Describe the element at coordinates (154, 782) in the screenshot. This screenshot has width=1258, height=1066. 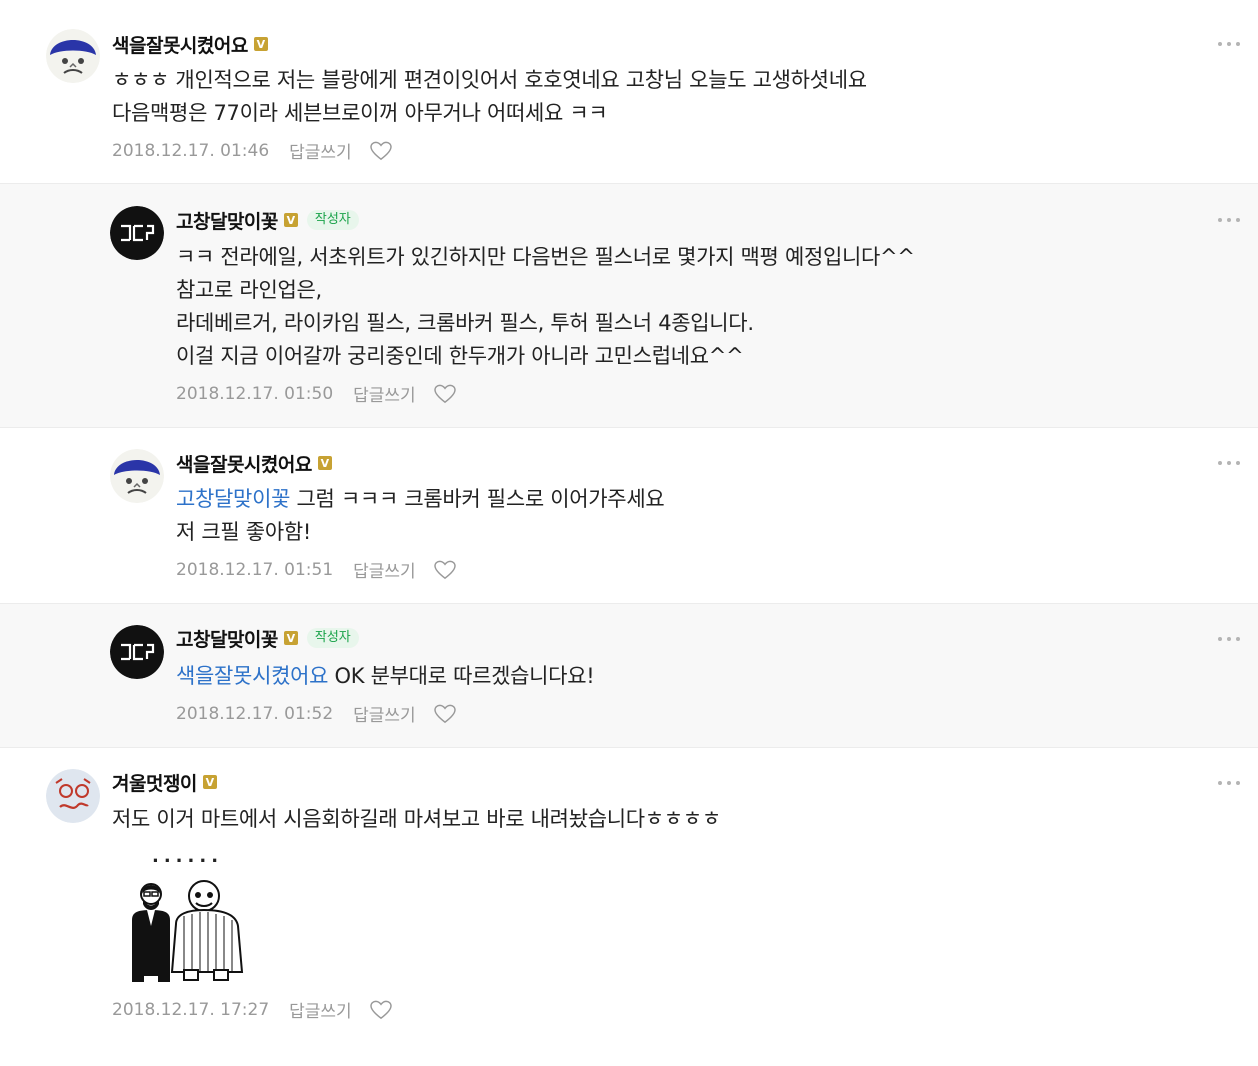
I see `author-name: 겨울멋쟁이` at that location.